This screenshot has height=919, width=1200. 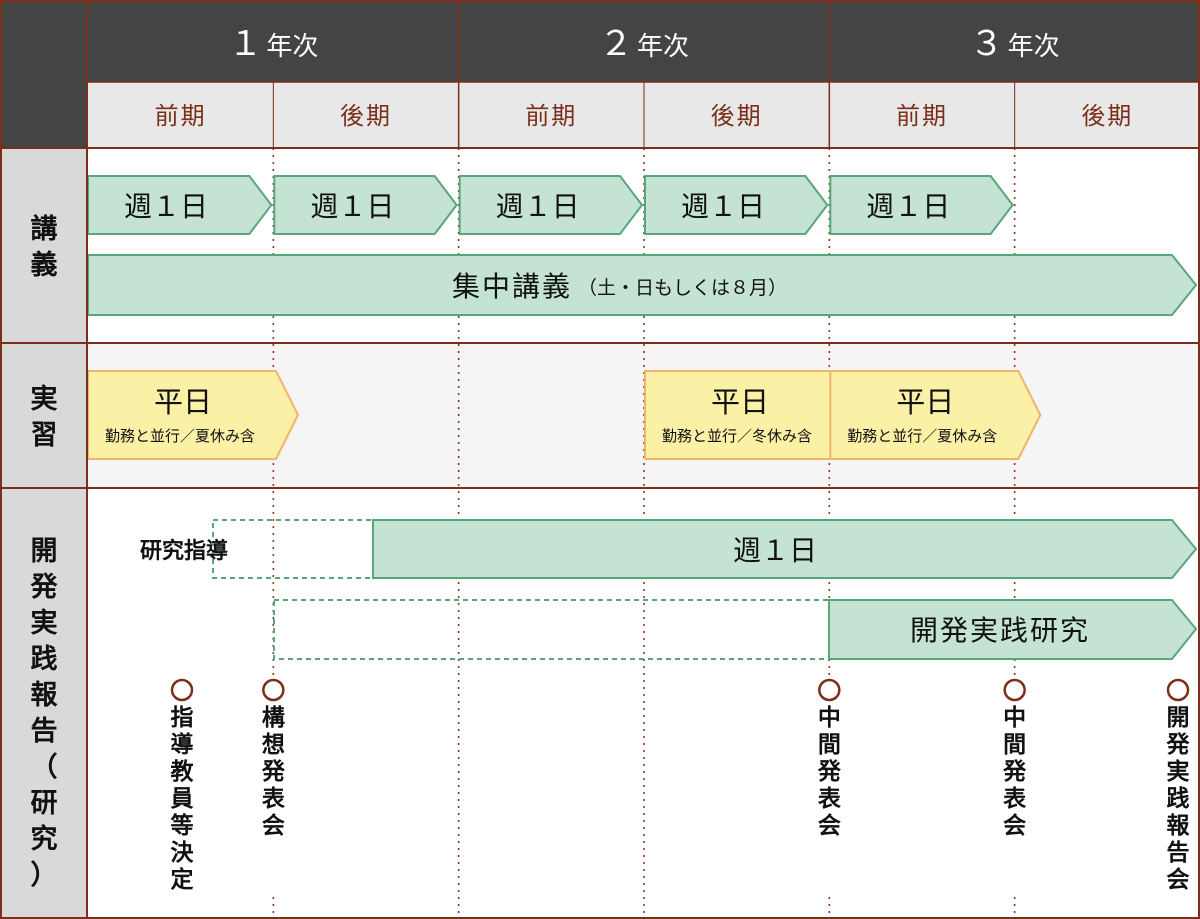 I want to click on intensive-lecture-note: （土・日もしくは８月）, so click(x=682, y=288).